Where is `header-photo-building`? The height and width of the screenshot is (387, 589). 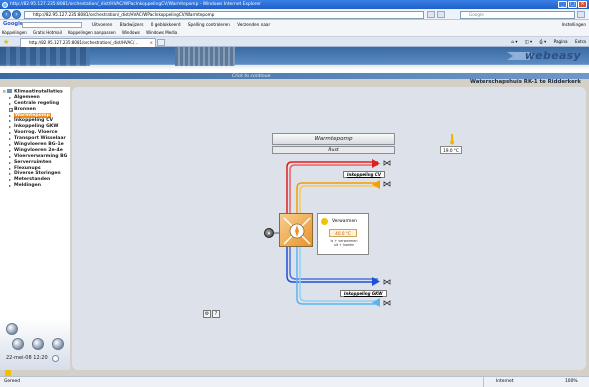
header-photo-building is located at coordinates (205, 56).